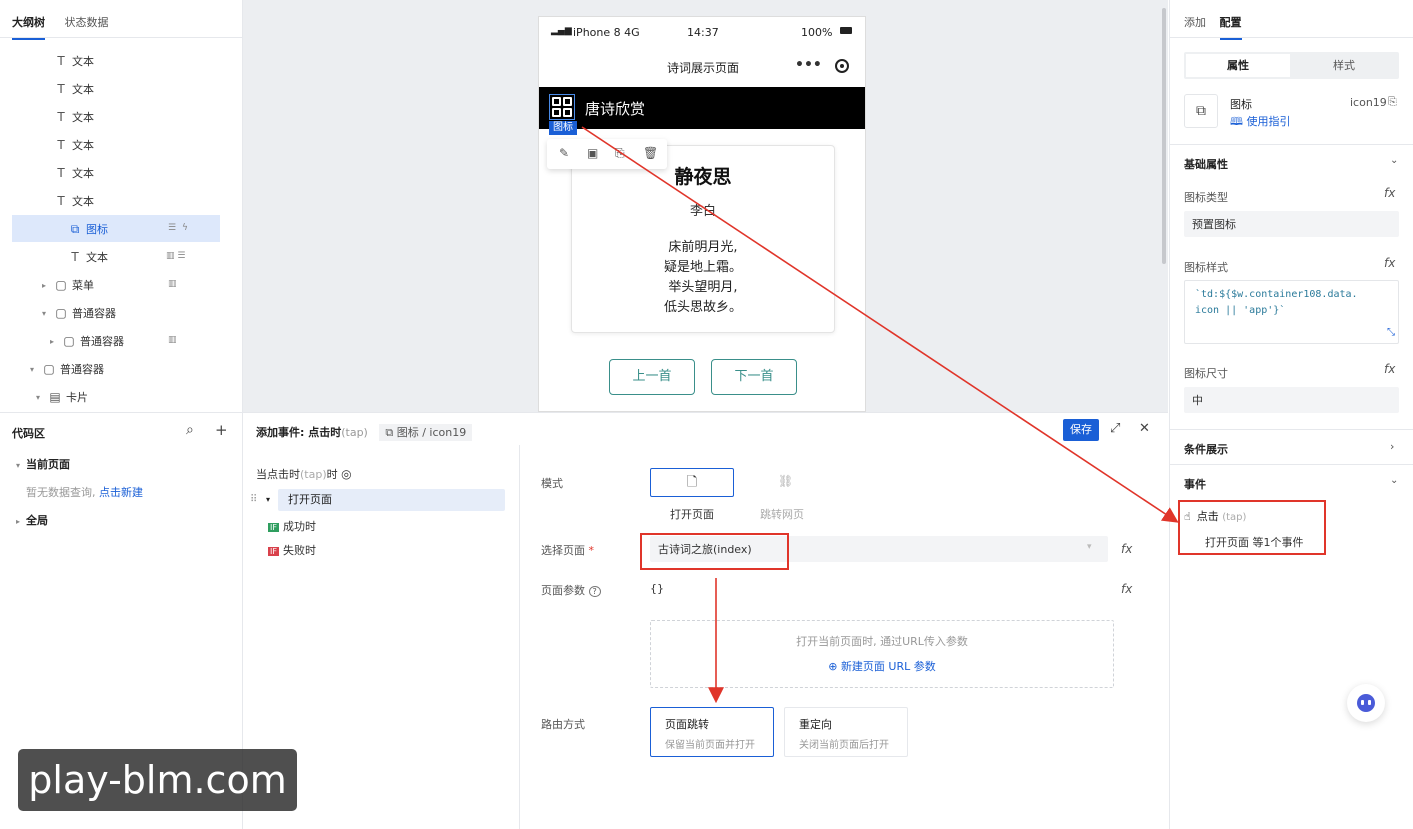 This screenshot has width=1413, height=829. What do you see at coordinates (157, 780) in the screenshot?
I see `watermark: play-blm.com` at bounding box center [157, 780].